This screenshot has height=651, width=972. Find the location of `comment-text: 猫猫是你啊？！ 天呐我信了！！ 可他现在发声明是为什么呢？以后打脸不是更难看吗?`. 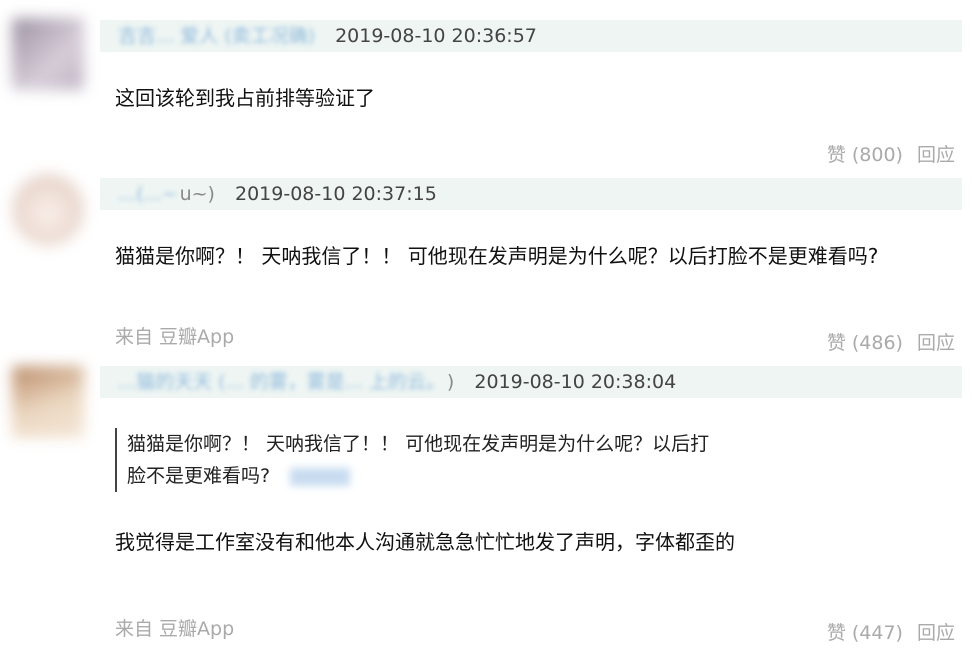

comment-text: 猫猫是你啊？！ 天呐我信了！！ 可他现在发声明是为什么呢？以后打脸不是更难看吗? is located at coordinates (497, 256).